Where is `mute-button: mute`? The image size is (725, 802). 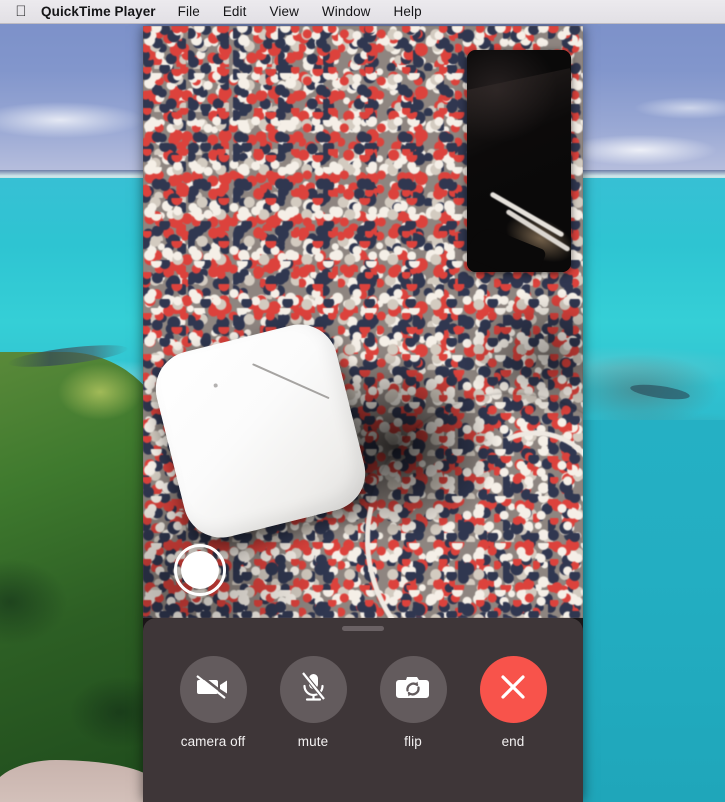
mute-button: mute is located at coordinates (313, 702).